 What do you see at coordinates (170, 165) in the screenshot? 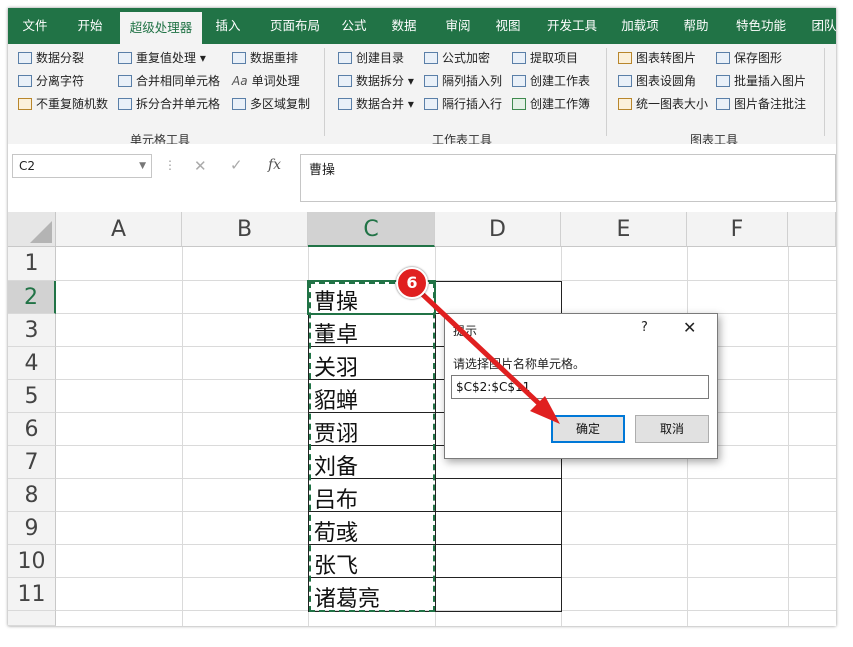
I see `more-icon: ⋮` at bounding box center [170, 165].